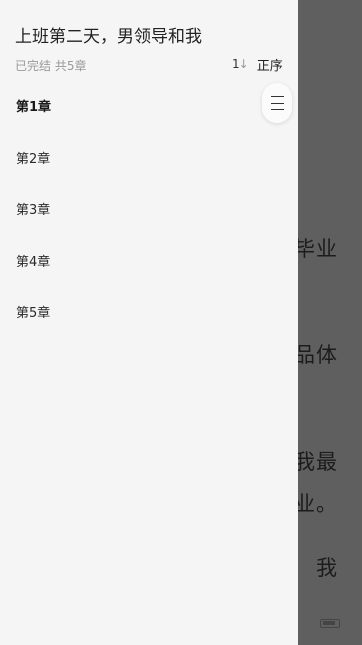 This screenshot has width=362, height=645. I want to click on menu-lines-icon, so click(277, 97).